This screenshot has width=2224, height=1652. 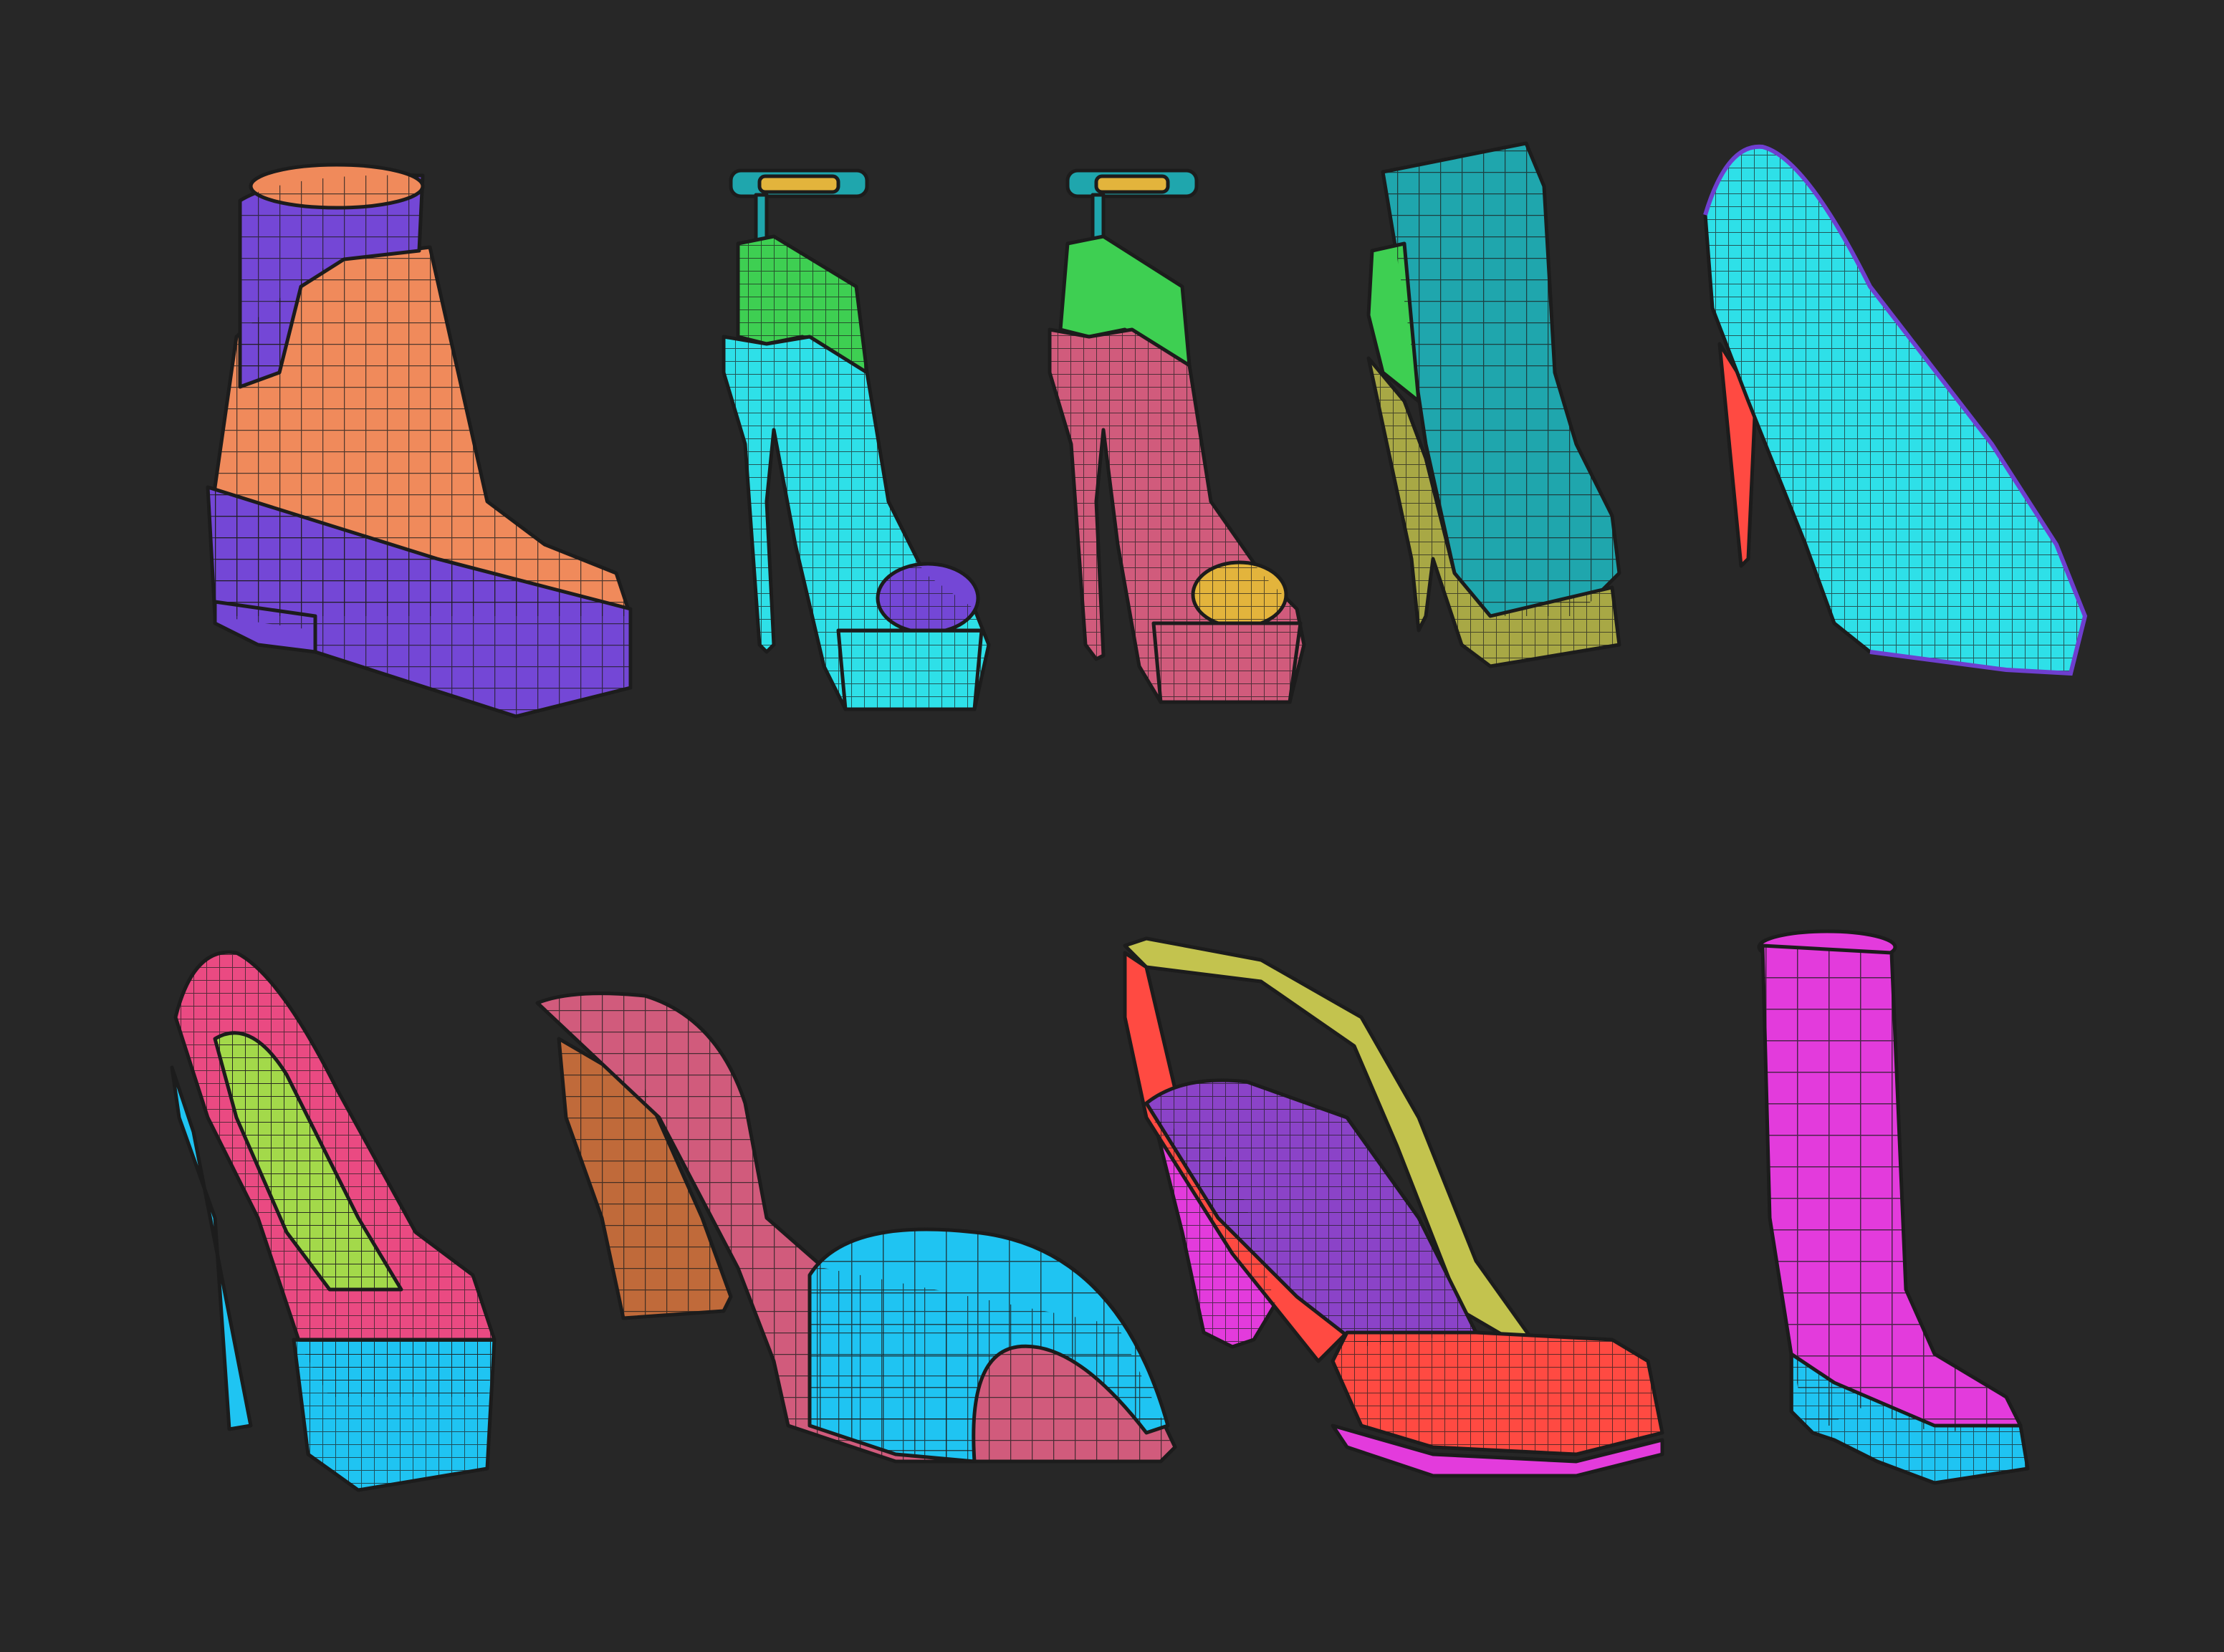 I want to click on platform-ankle-boot, so click(x=419, y=441).